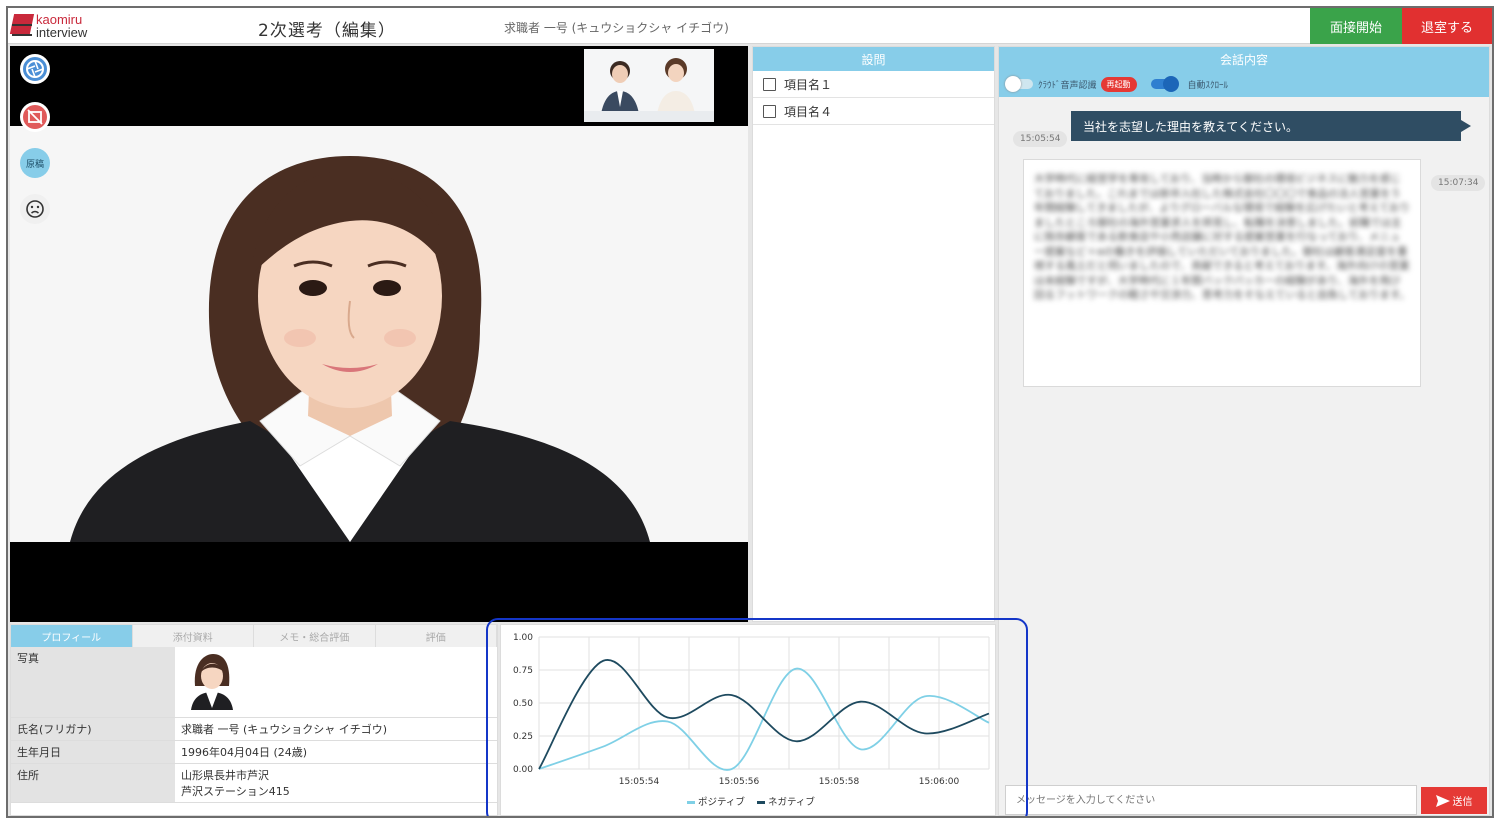 This screenshot has height=824, width=1500. Describe the element at coordinates (336, 682) in the screenshot. I see `photo-cell` at that location.